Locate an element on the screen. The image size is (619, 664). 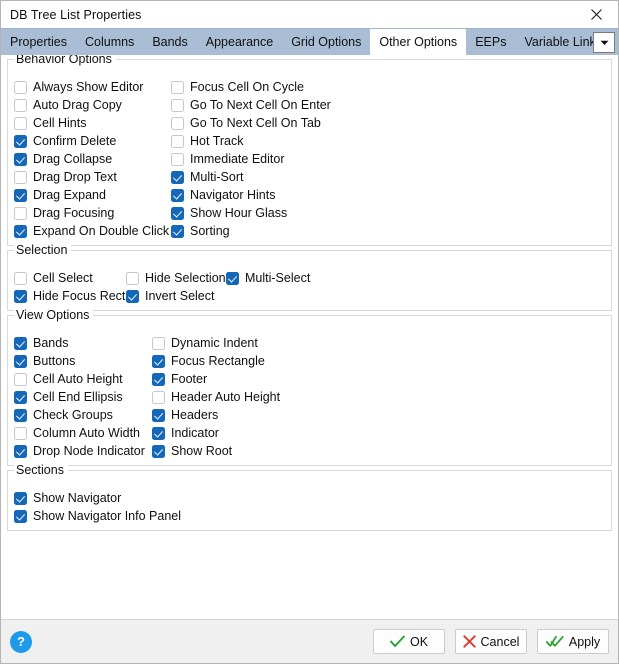
checkbox-multi-select: Multi-Select is located at coordinates (268, 278).